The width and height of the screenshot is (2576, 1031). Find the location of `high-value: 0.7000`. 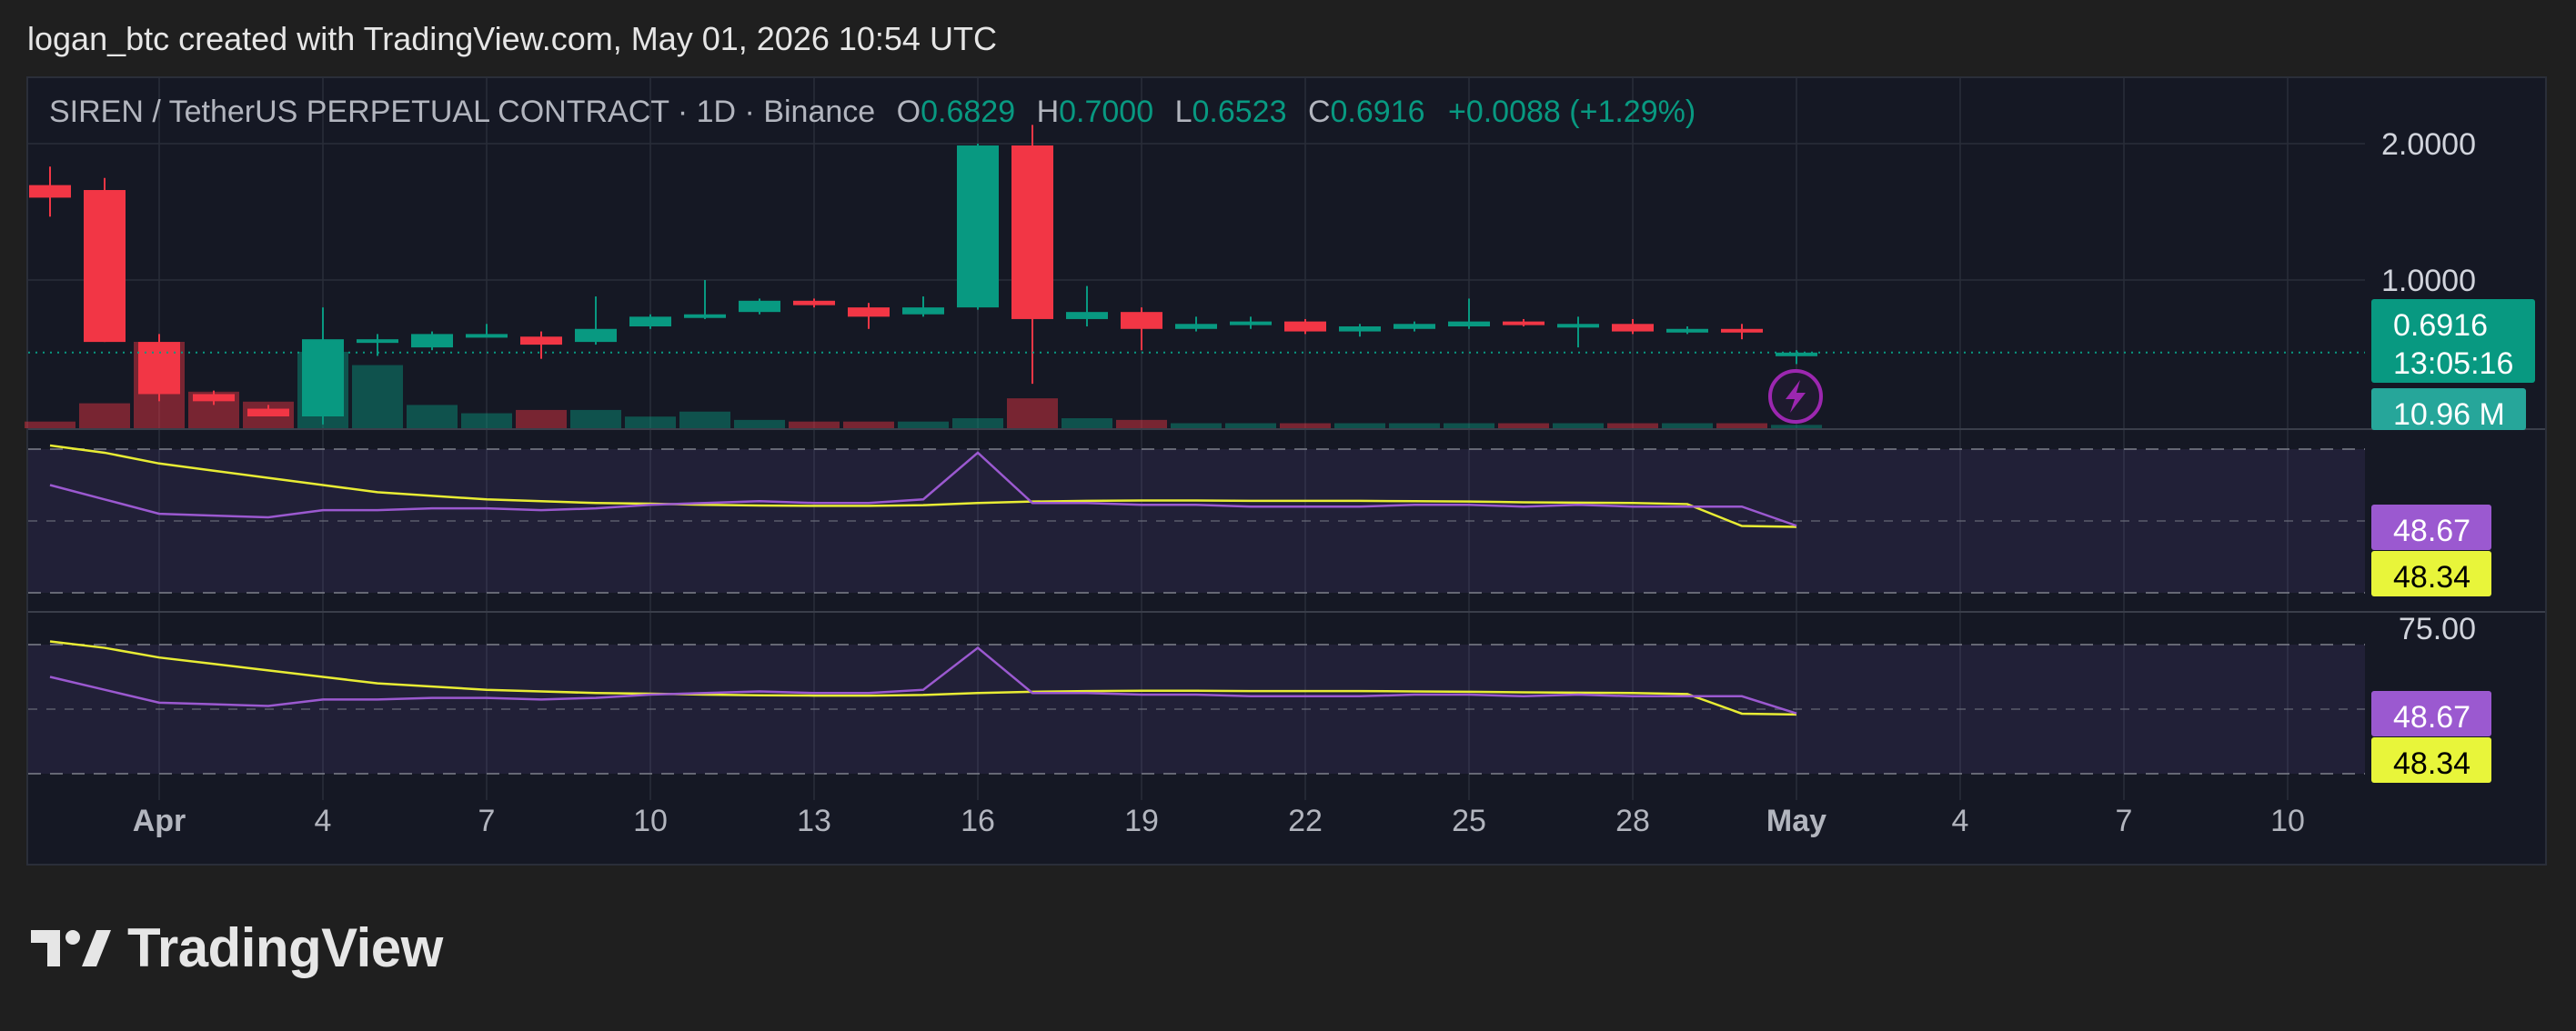

high-value: 0.7000 is located at coordinates (1106, 112).